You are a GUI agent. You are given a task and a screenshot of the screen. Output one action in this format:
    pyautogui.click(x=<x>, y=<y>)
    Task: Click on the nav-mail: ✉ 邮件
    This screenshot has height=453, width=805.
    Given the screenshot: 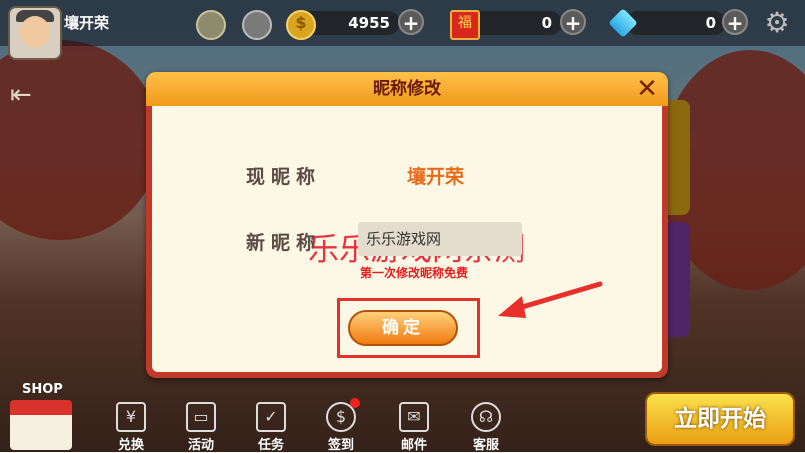 What is the action you would take?
    pyautogui.click(x=414, y=426)
    